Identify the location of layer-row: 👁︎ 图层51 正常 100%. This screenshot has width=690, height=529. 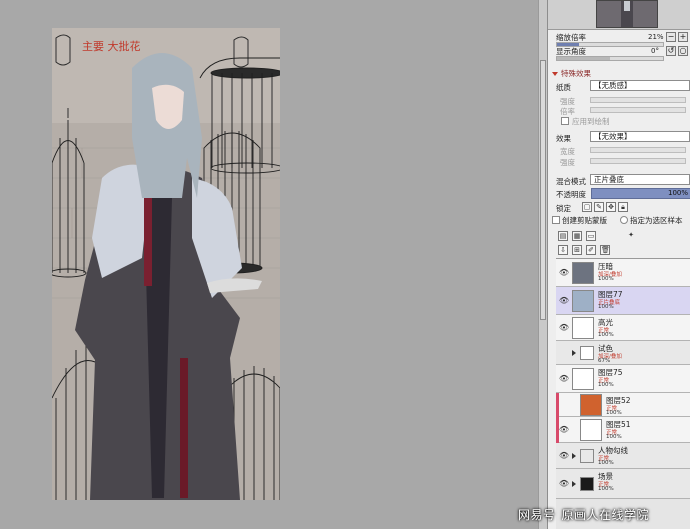
(623, 430).